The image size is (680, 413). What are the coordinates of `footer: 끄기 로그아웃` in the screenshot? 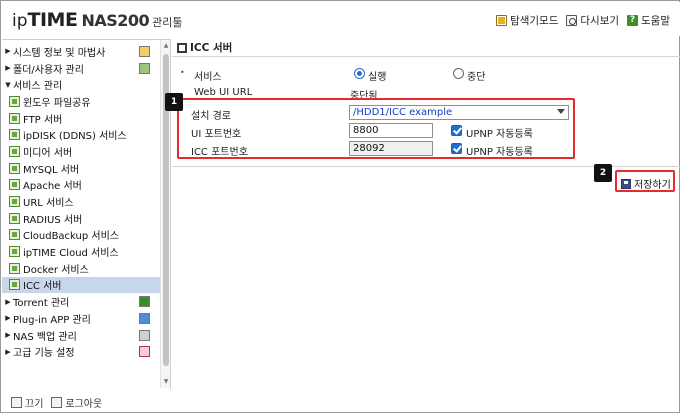 It's located at (341, 402).